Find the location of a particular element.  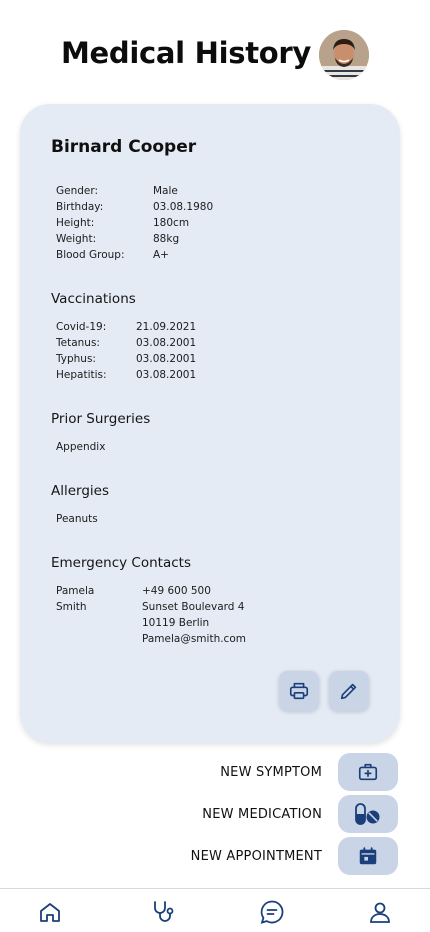

chat-icon is located at coordinates (272, 912).